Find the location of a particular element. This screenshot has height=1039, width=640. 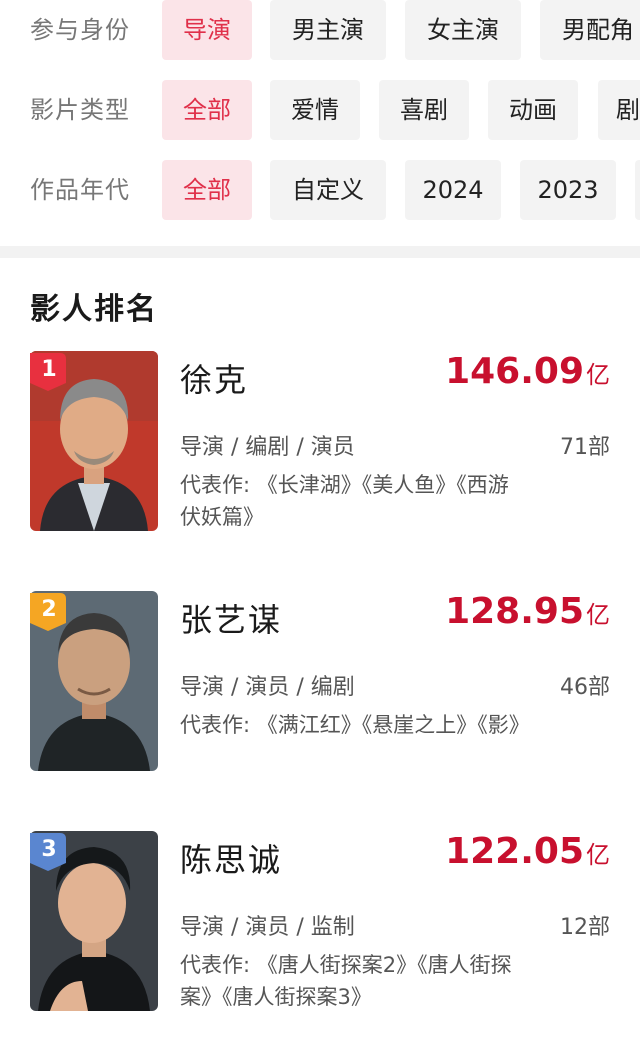

chip-custom: 自定义 is located at coordinates (328, 190).